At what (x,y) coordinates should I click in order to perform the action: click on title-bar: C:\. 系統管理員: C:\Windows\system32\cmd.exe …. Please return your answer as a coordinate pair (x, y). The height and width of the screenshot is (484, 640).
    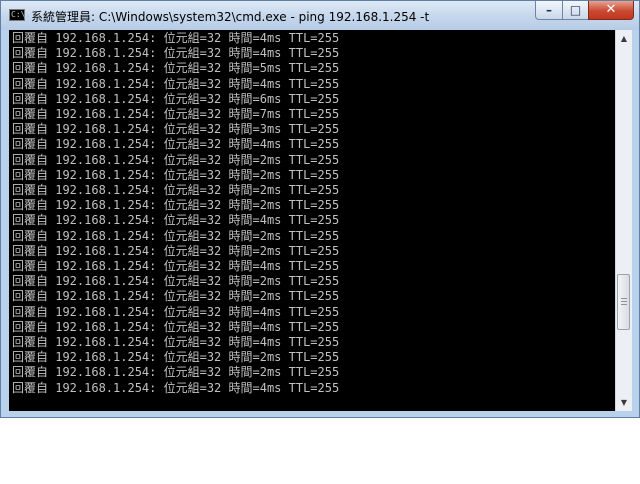
    Looking at the image, I should click on (320, 15).